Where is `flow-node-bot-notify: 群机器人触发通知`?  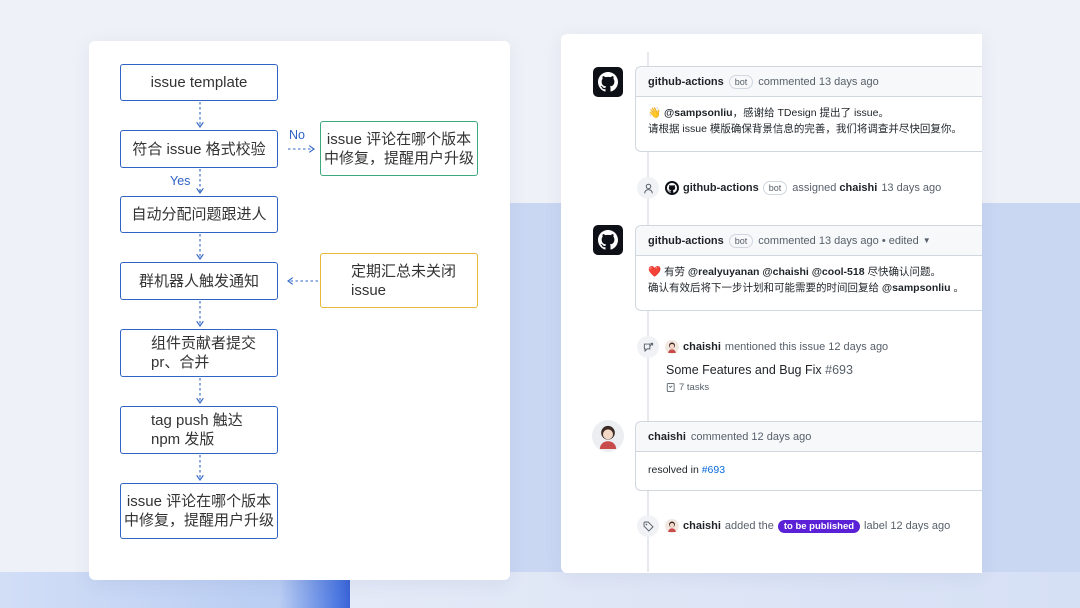
flow-node-bot-notify: 群机器人触发通知 is located at coordinates (199, 281).